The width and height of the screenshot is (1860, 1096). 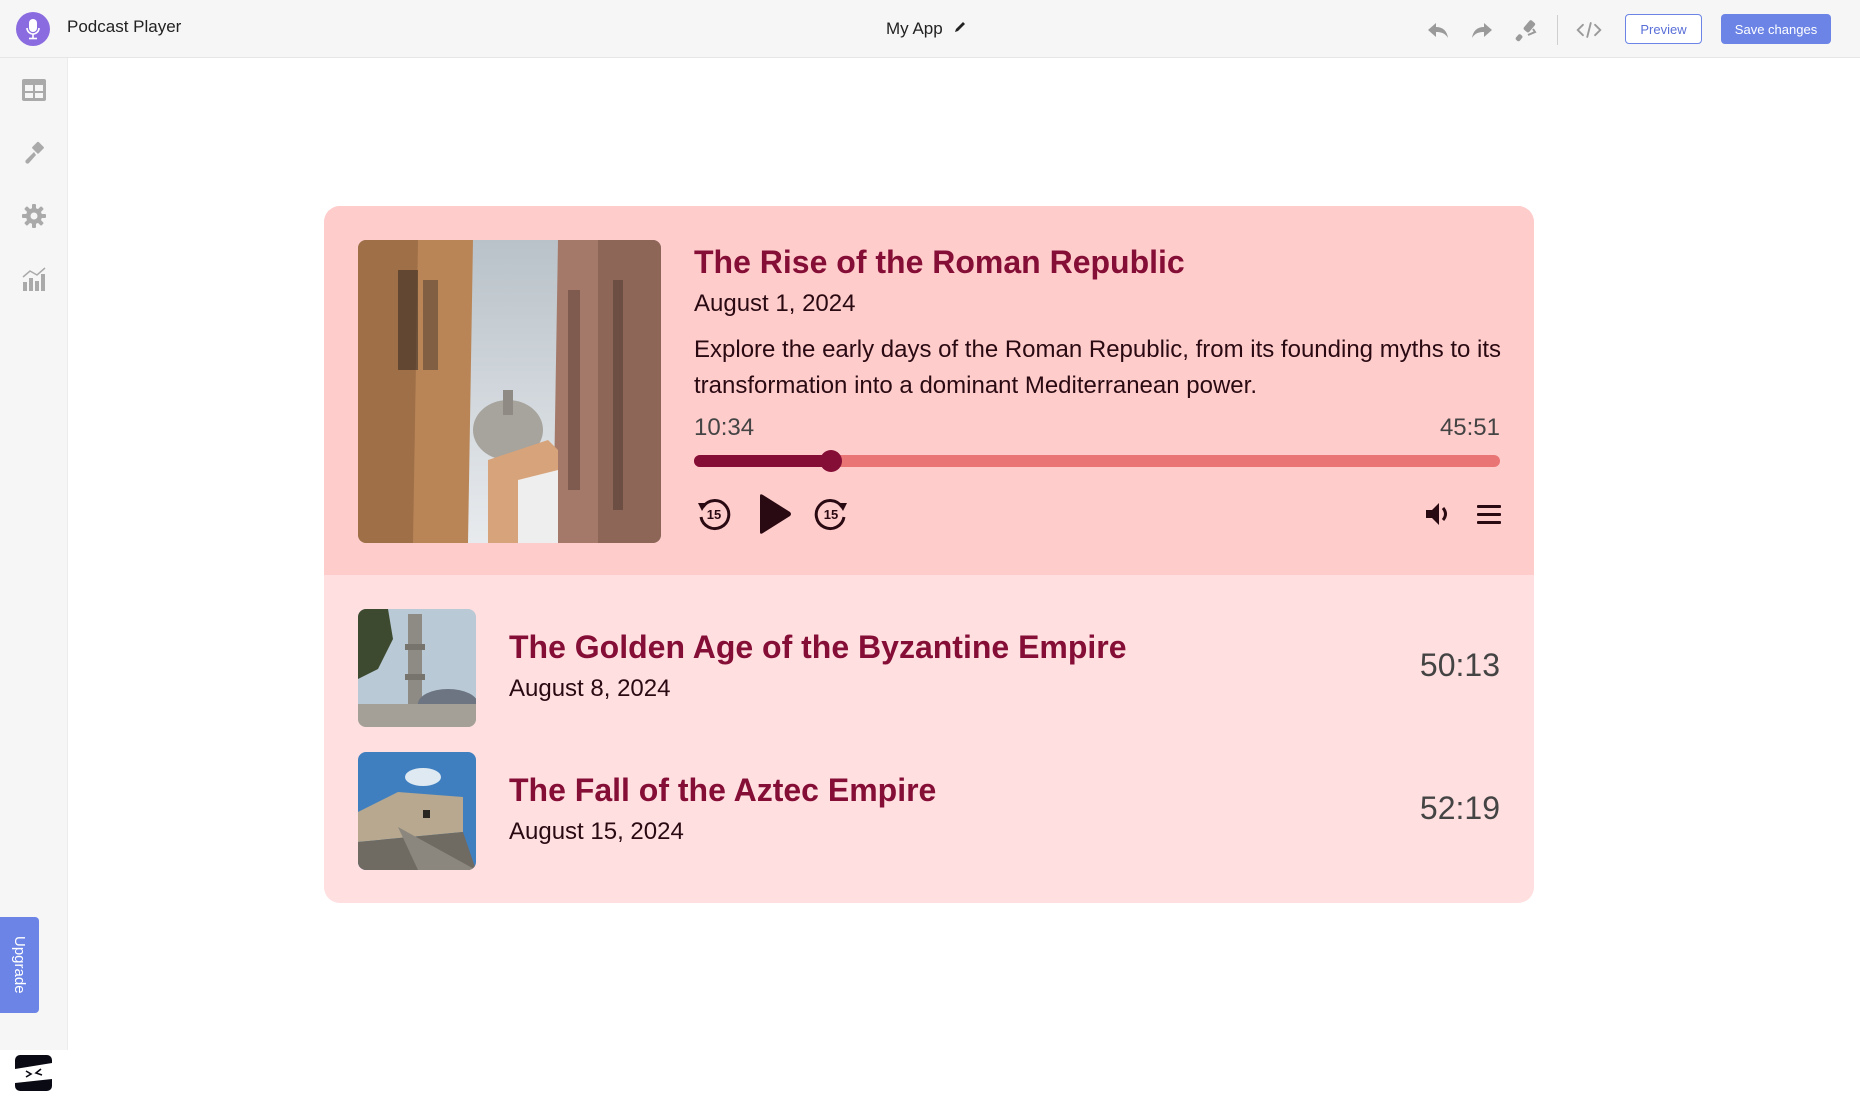 I want to click on skip-forward-seconds: 15, so click(x=831, y=514).